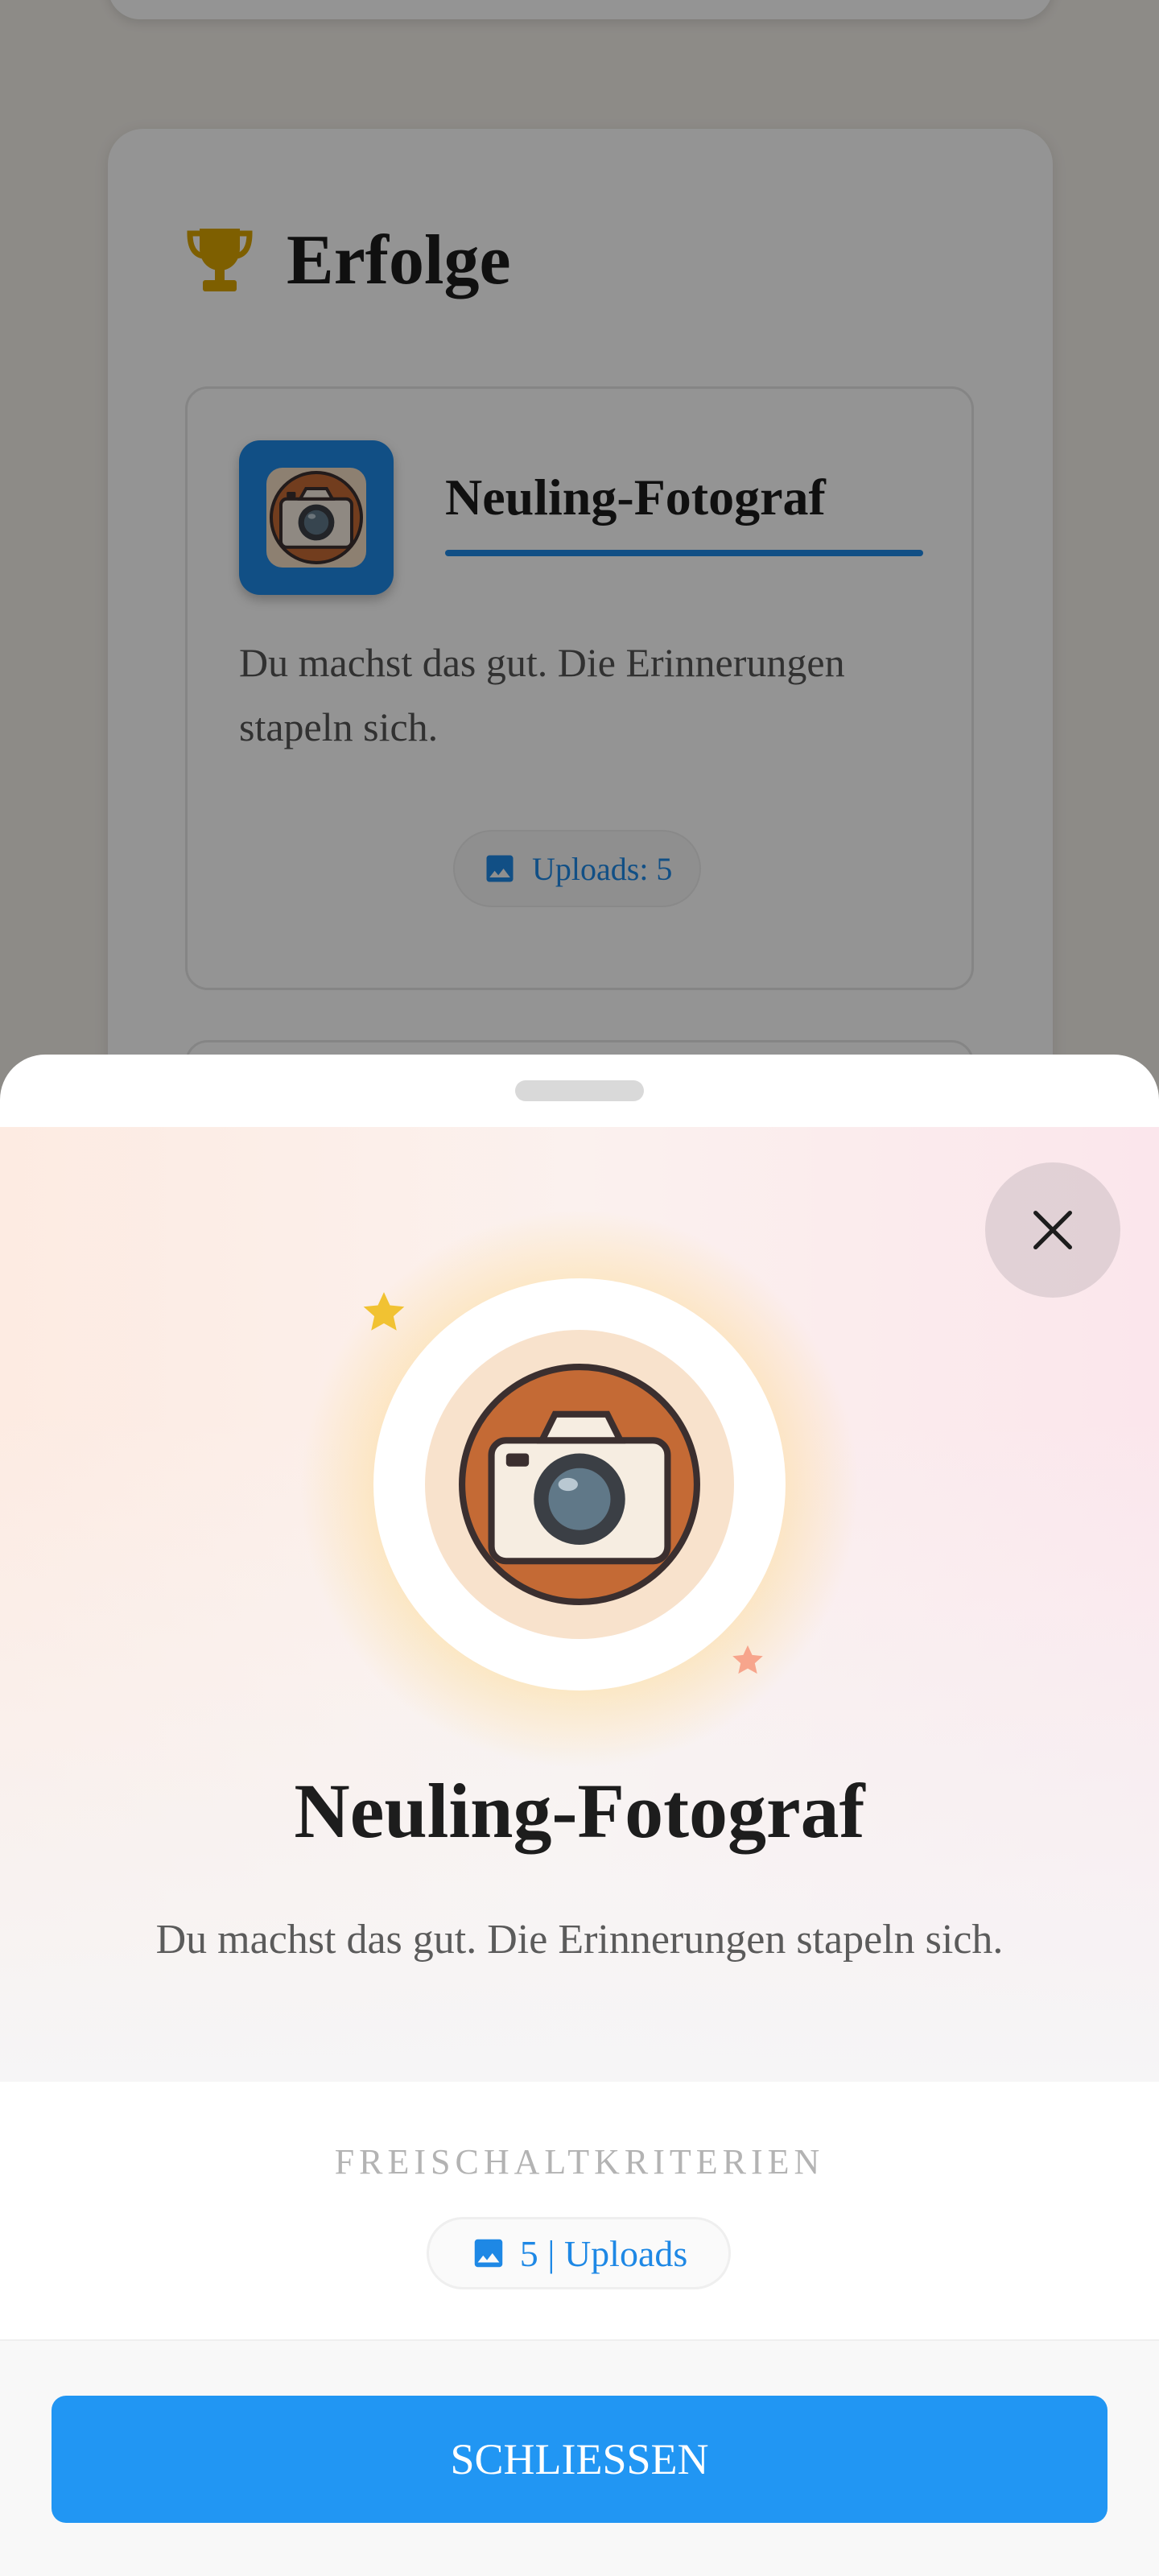 The image size is (1159, 2576). What do you see at coordinates (603, 2253) in the screenshot?
I see `criteria-chip-label: 5 | Uploads` at bounding box center [603, 2253].